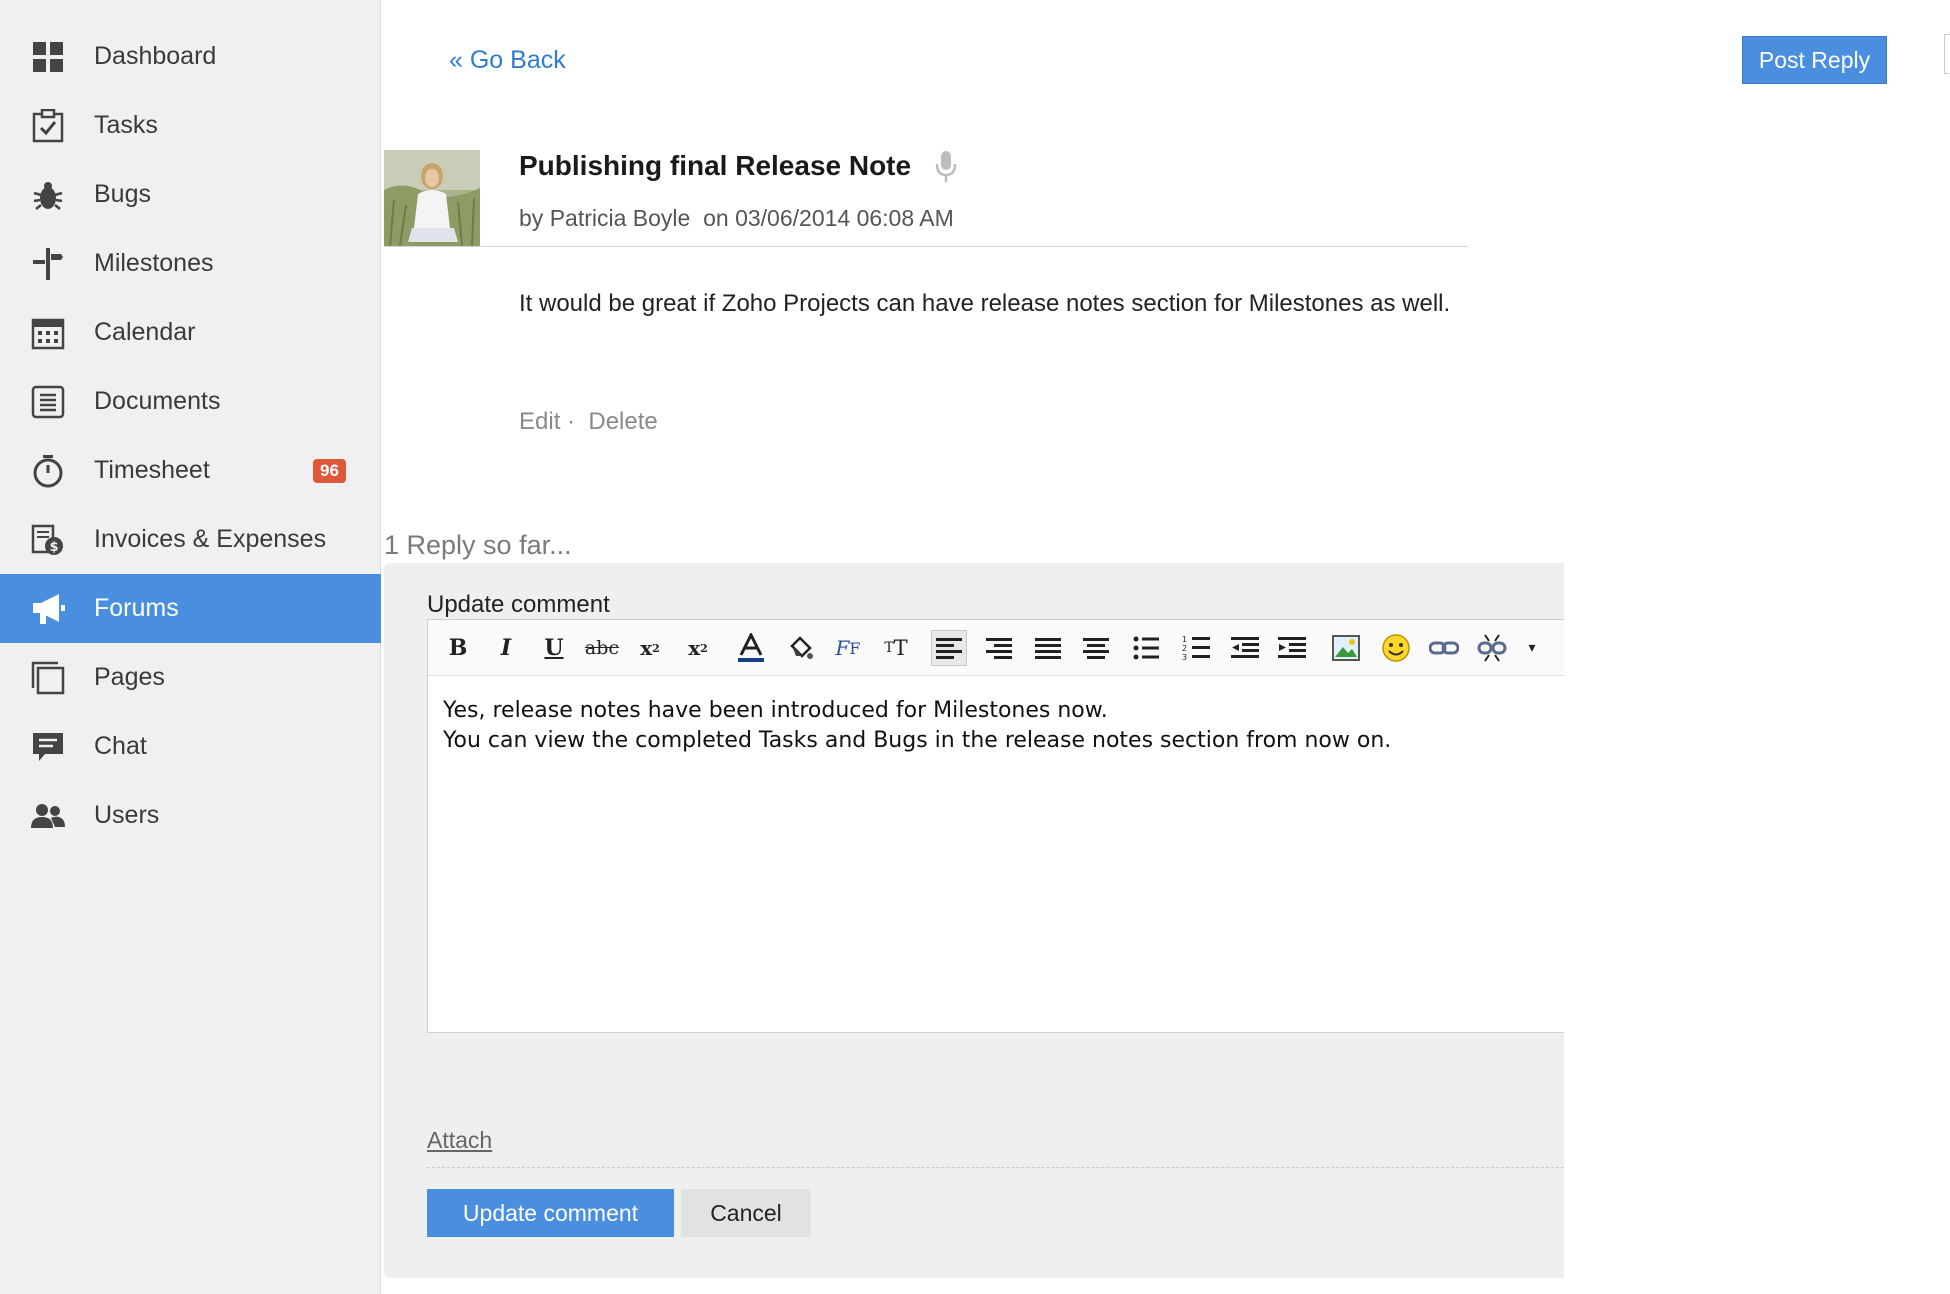 This screenshot has width=1950, height=1294. What do you see at coordinates (432, 198) in the screenshot?
I see `avatar` at bounding box center [432, 198].